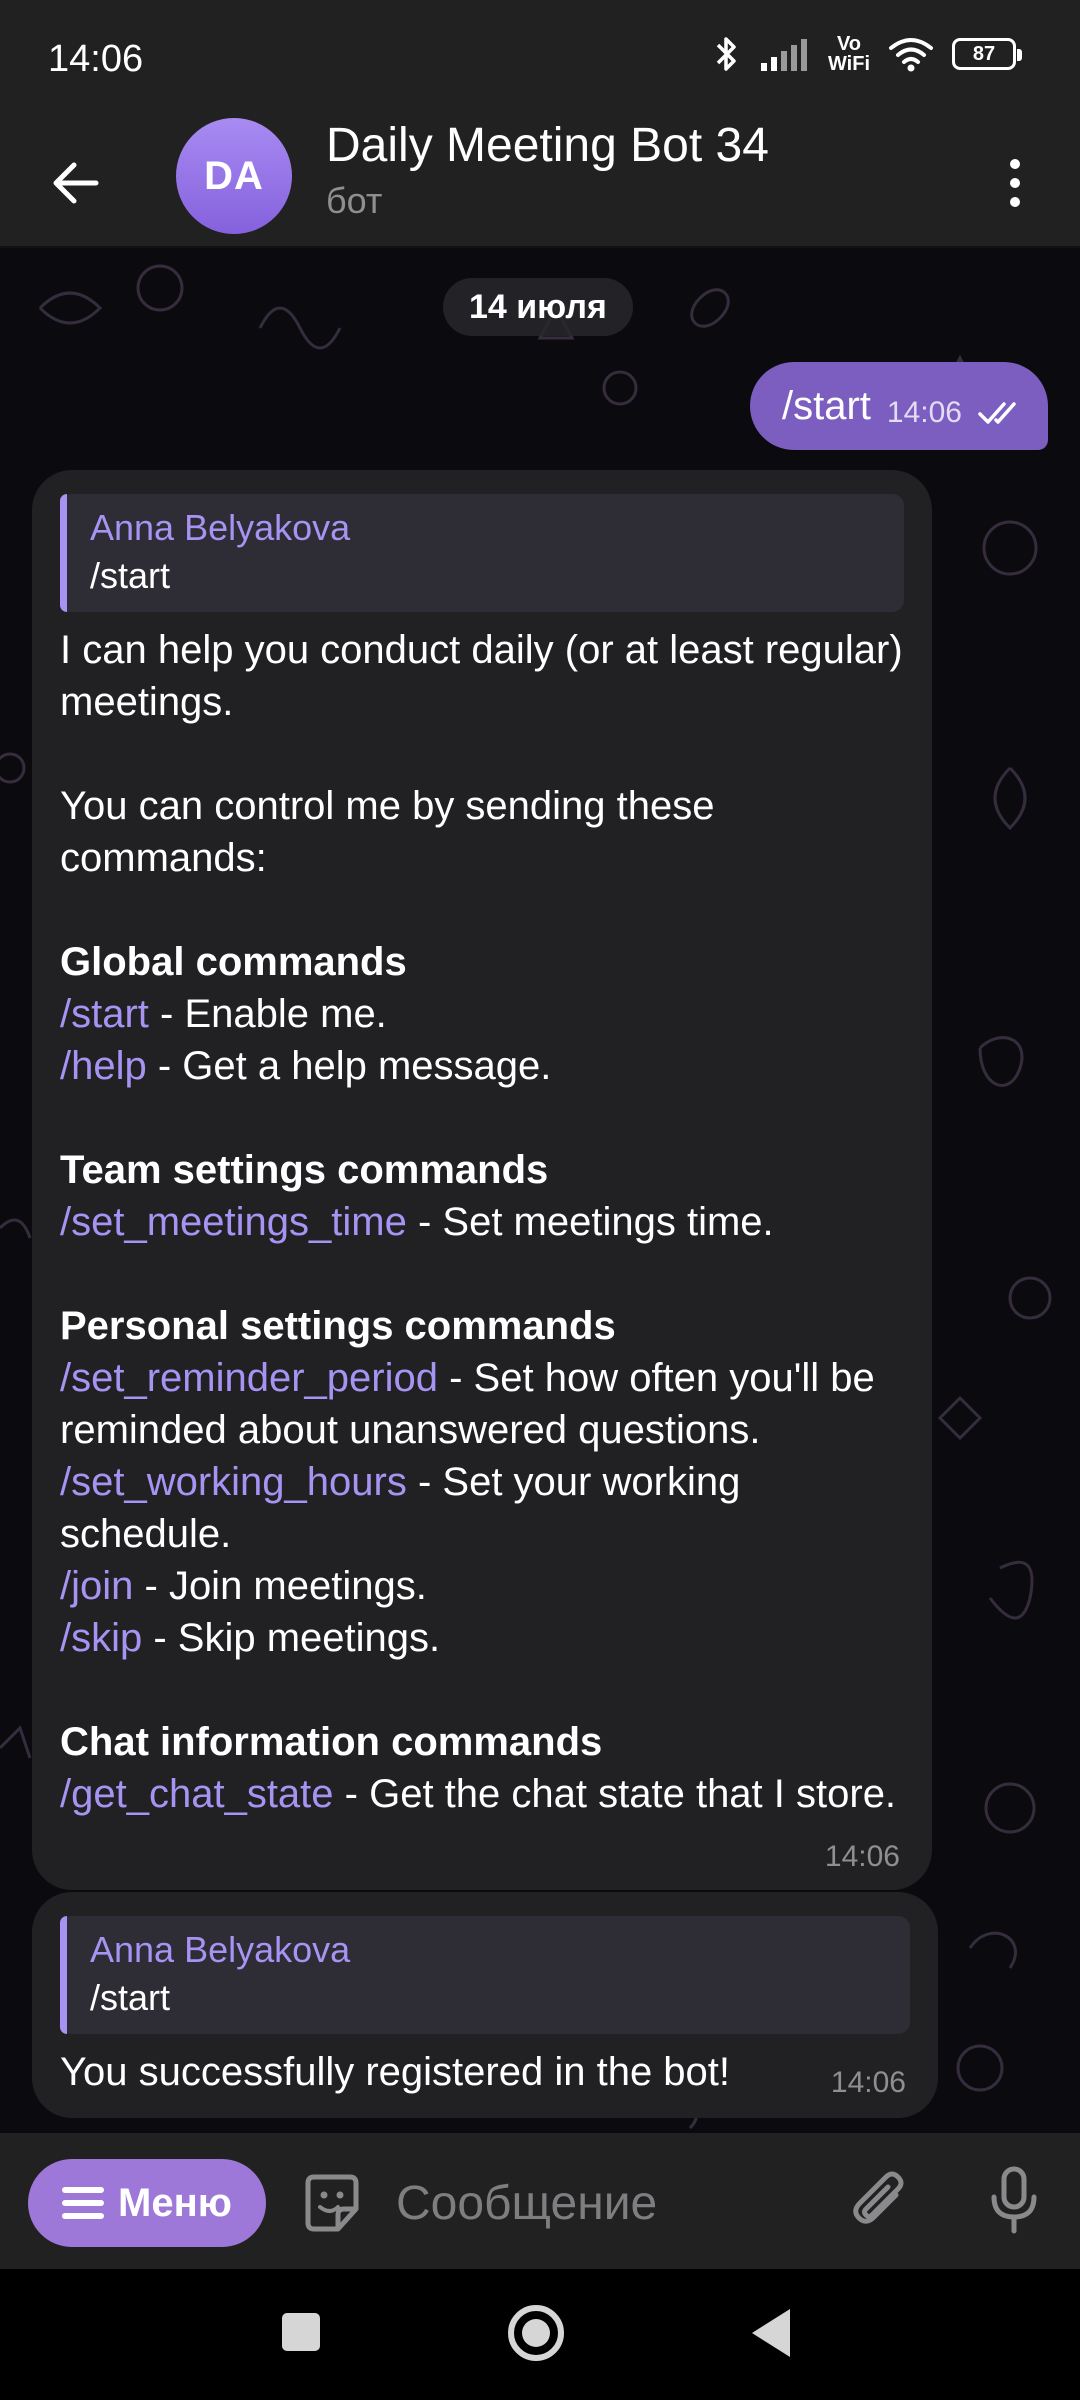 The width and height of the screenshot is (1080, 2400). I want to click on command-link: /set_meetings_time, so click(233, 1222).